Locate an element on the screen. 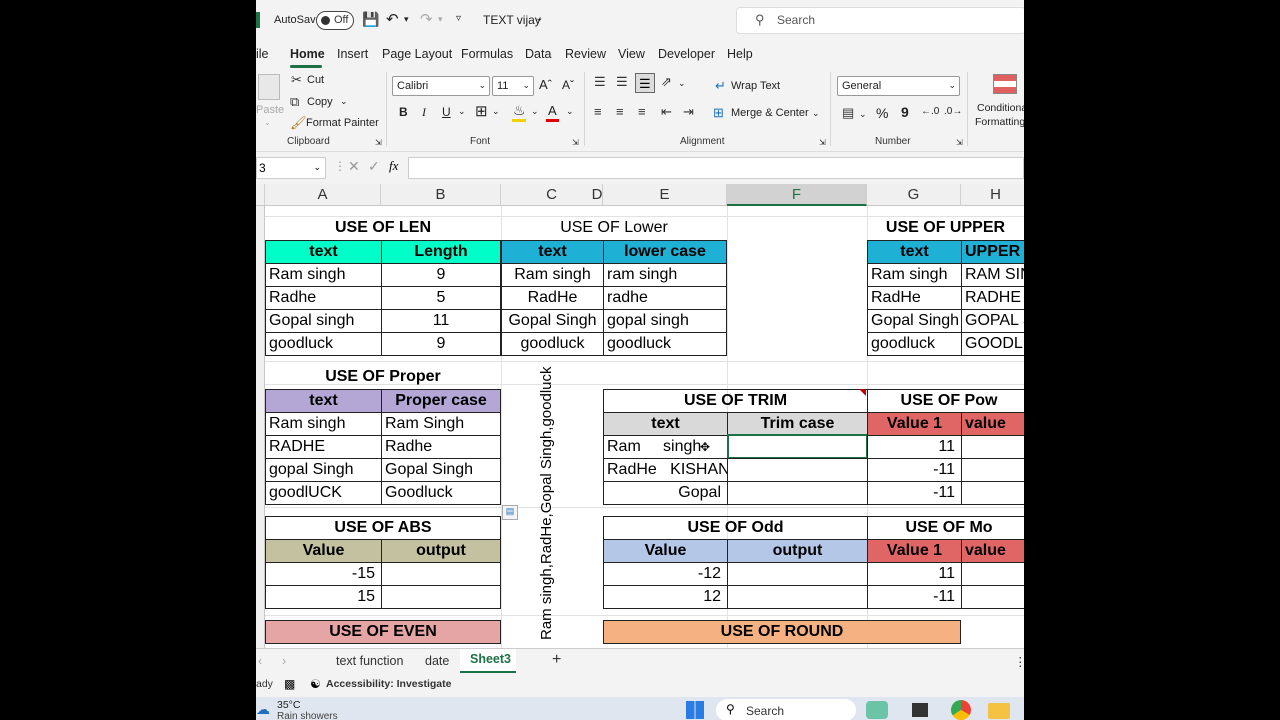 Image resolution: width=1280 pixels, height=720 pixels. proper-header-text: text is located at coordinates (323, 401).